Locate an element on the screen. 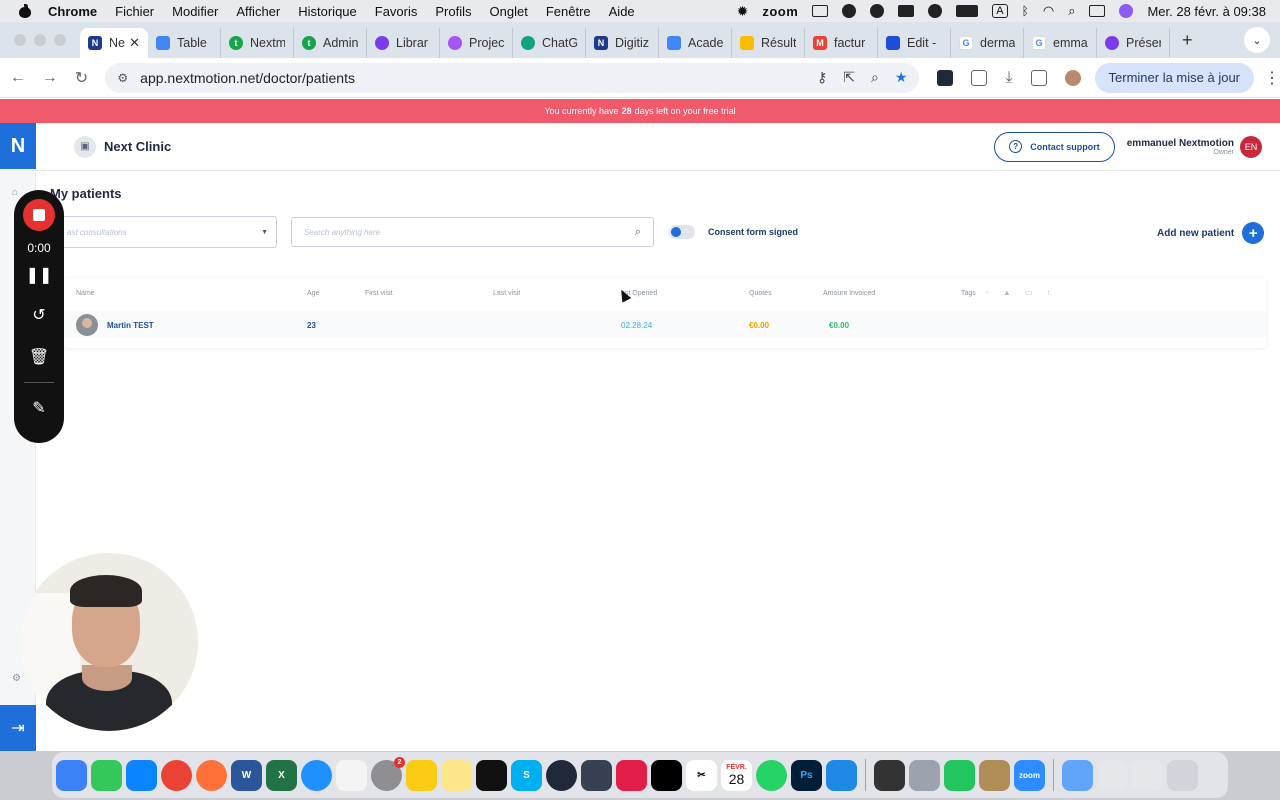  open-external-icon: ⇱ is located at coordinates (849, 77).